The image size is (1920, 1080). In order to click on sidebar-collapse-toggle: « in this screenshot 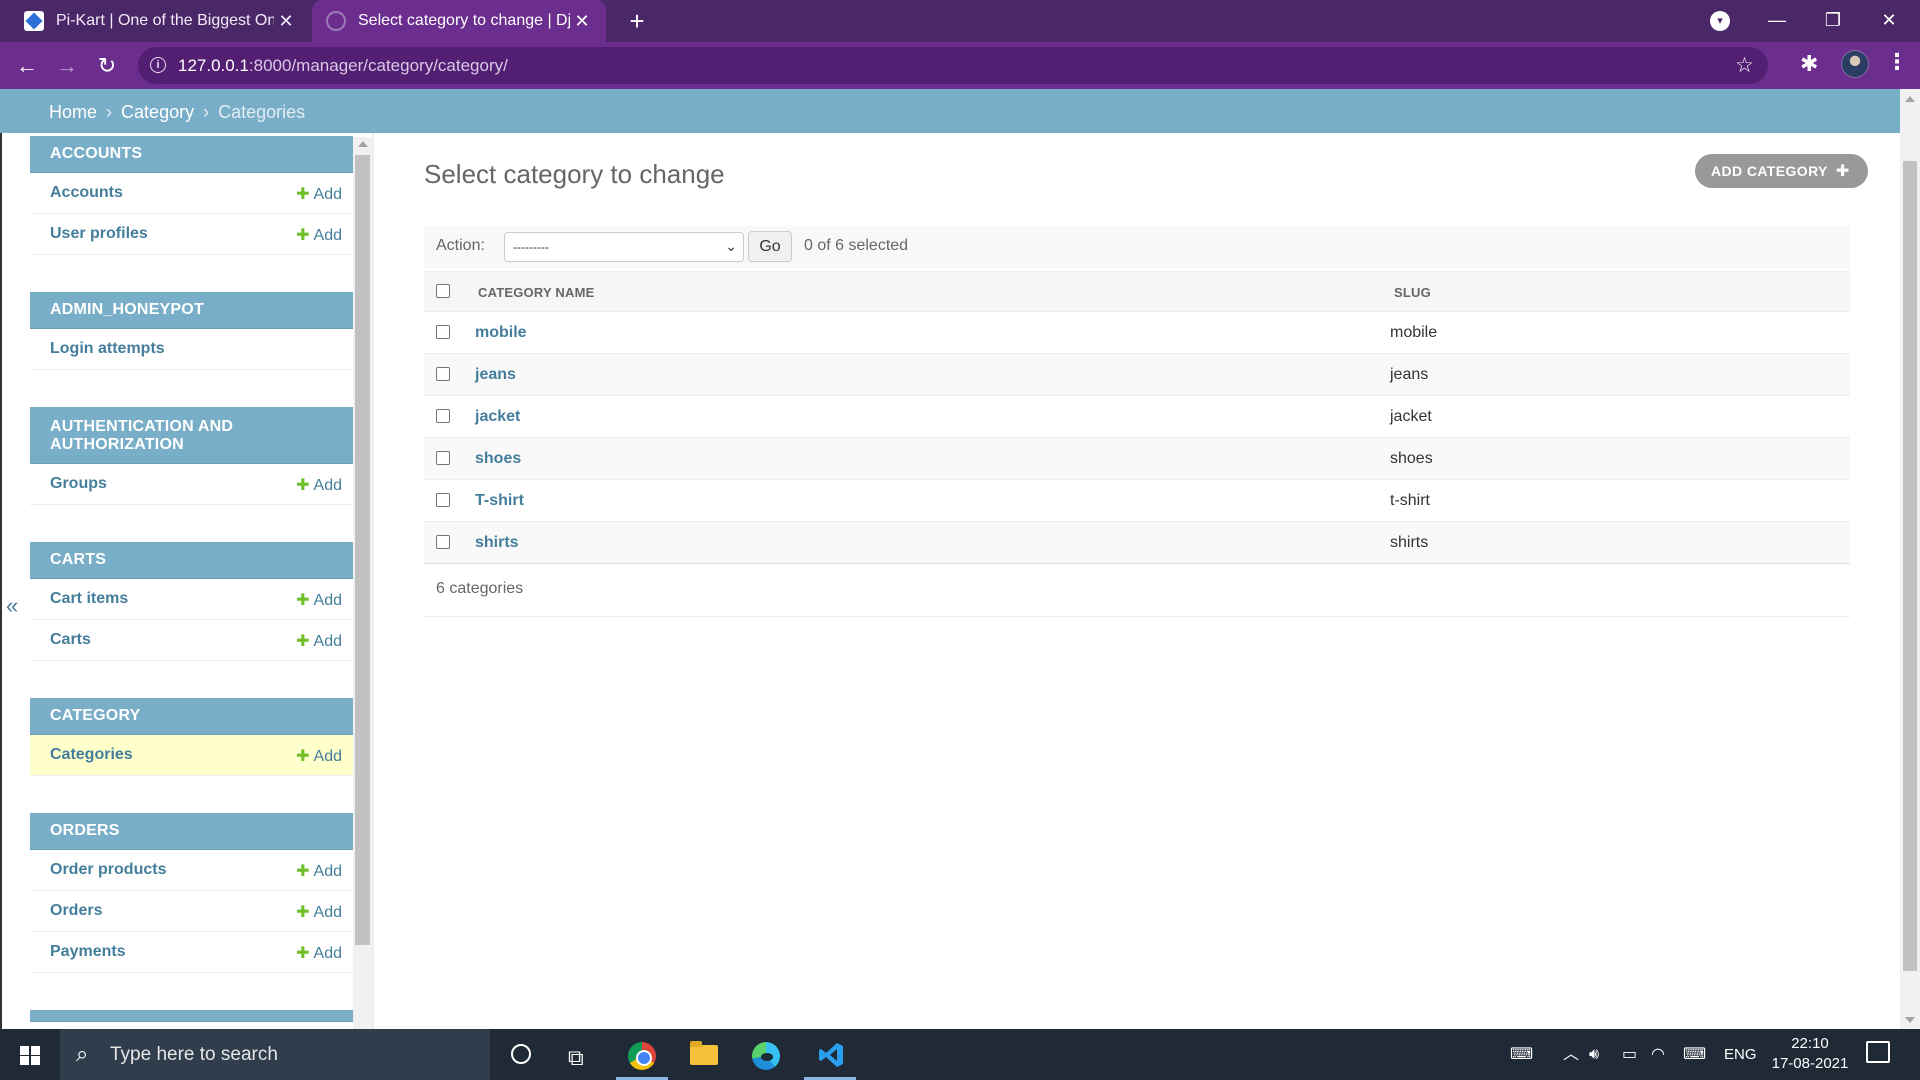, I will do `click(12, 606)`.